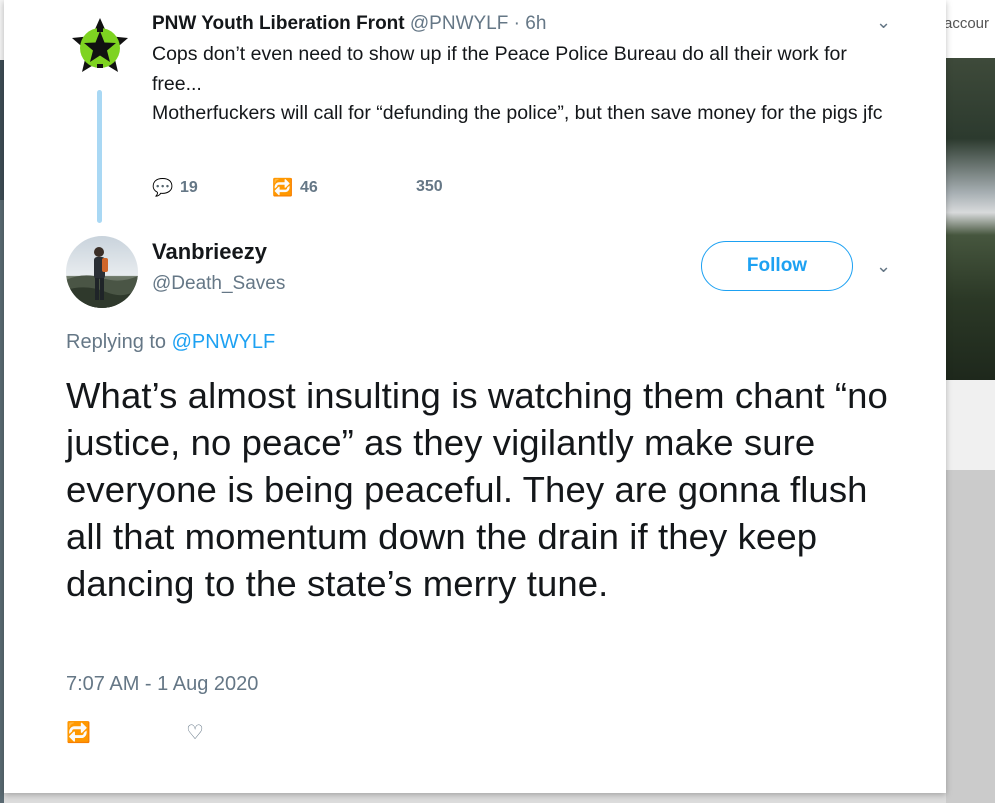 The image size is (995, 803). I want to click on green-star-logo-icon, so click(100, 48).